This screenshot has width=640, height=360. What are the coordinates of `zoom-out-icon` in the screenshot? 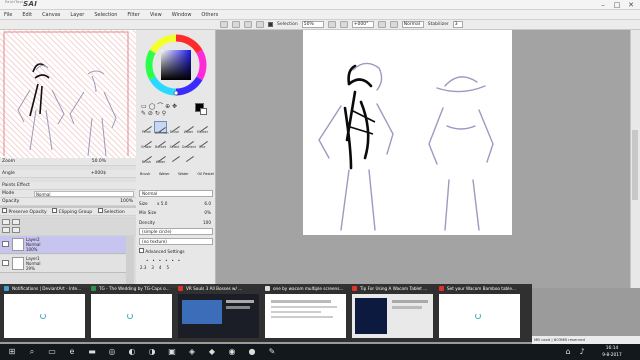 It's located at (343, 24).